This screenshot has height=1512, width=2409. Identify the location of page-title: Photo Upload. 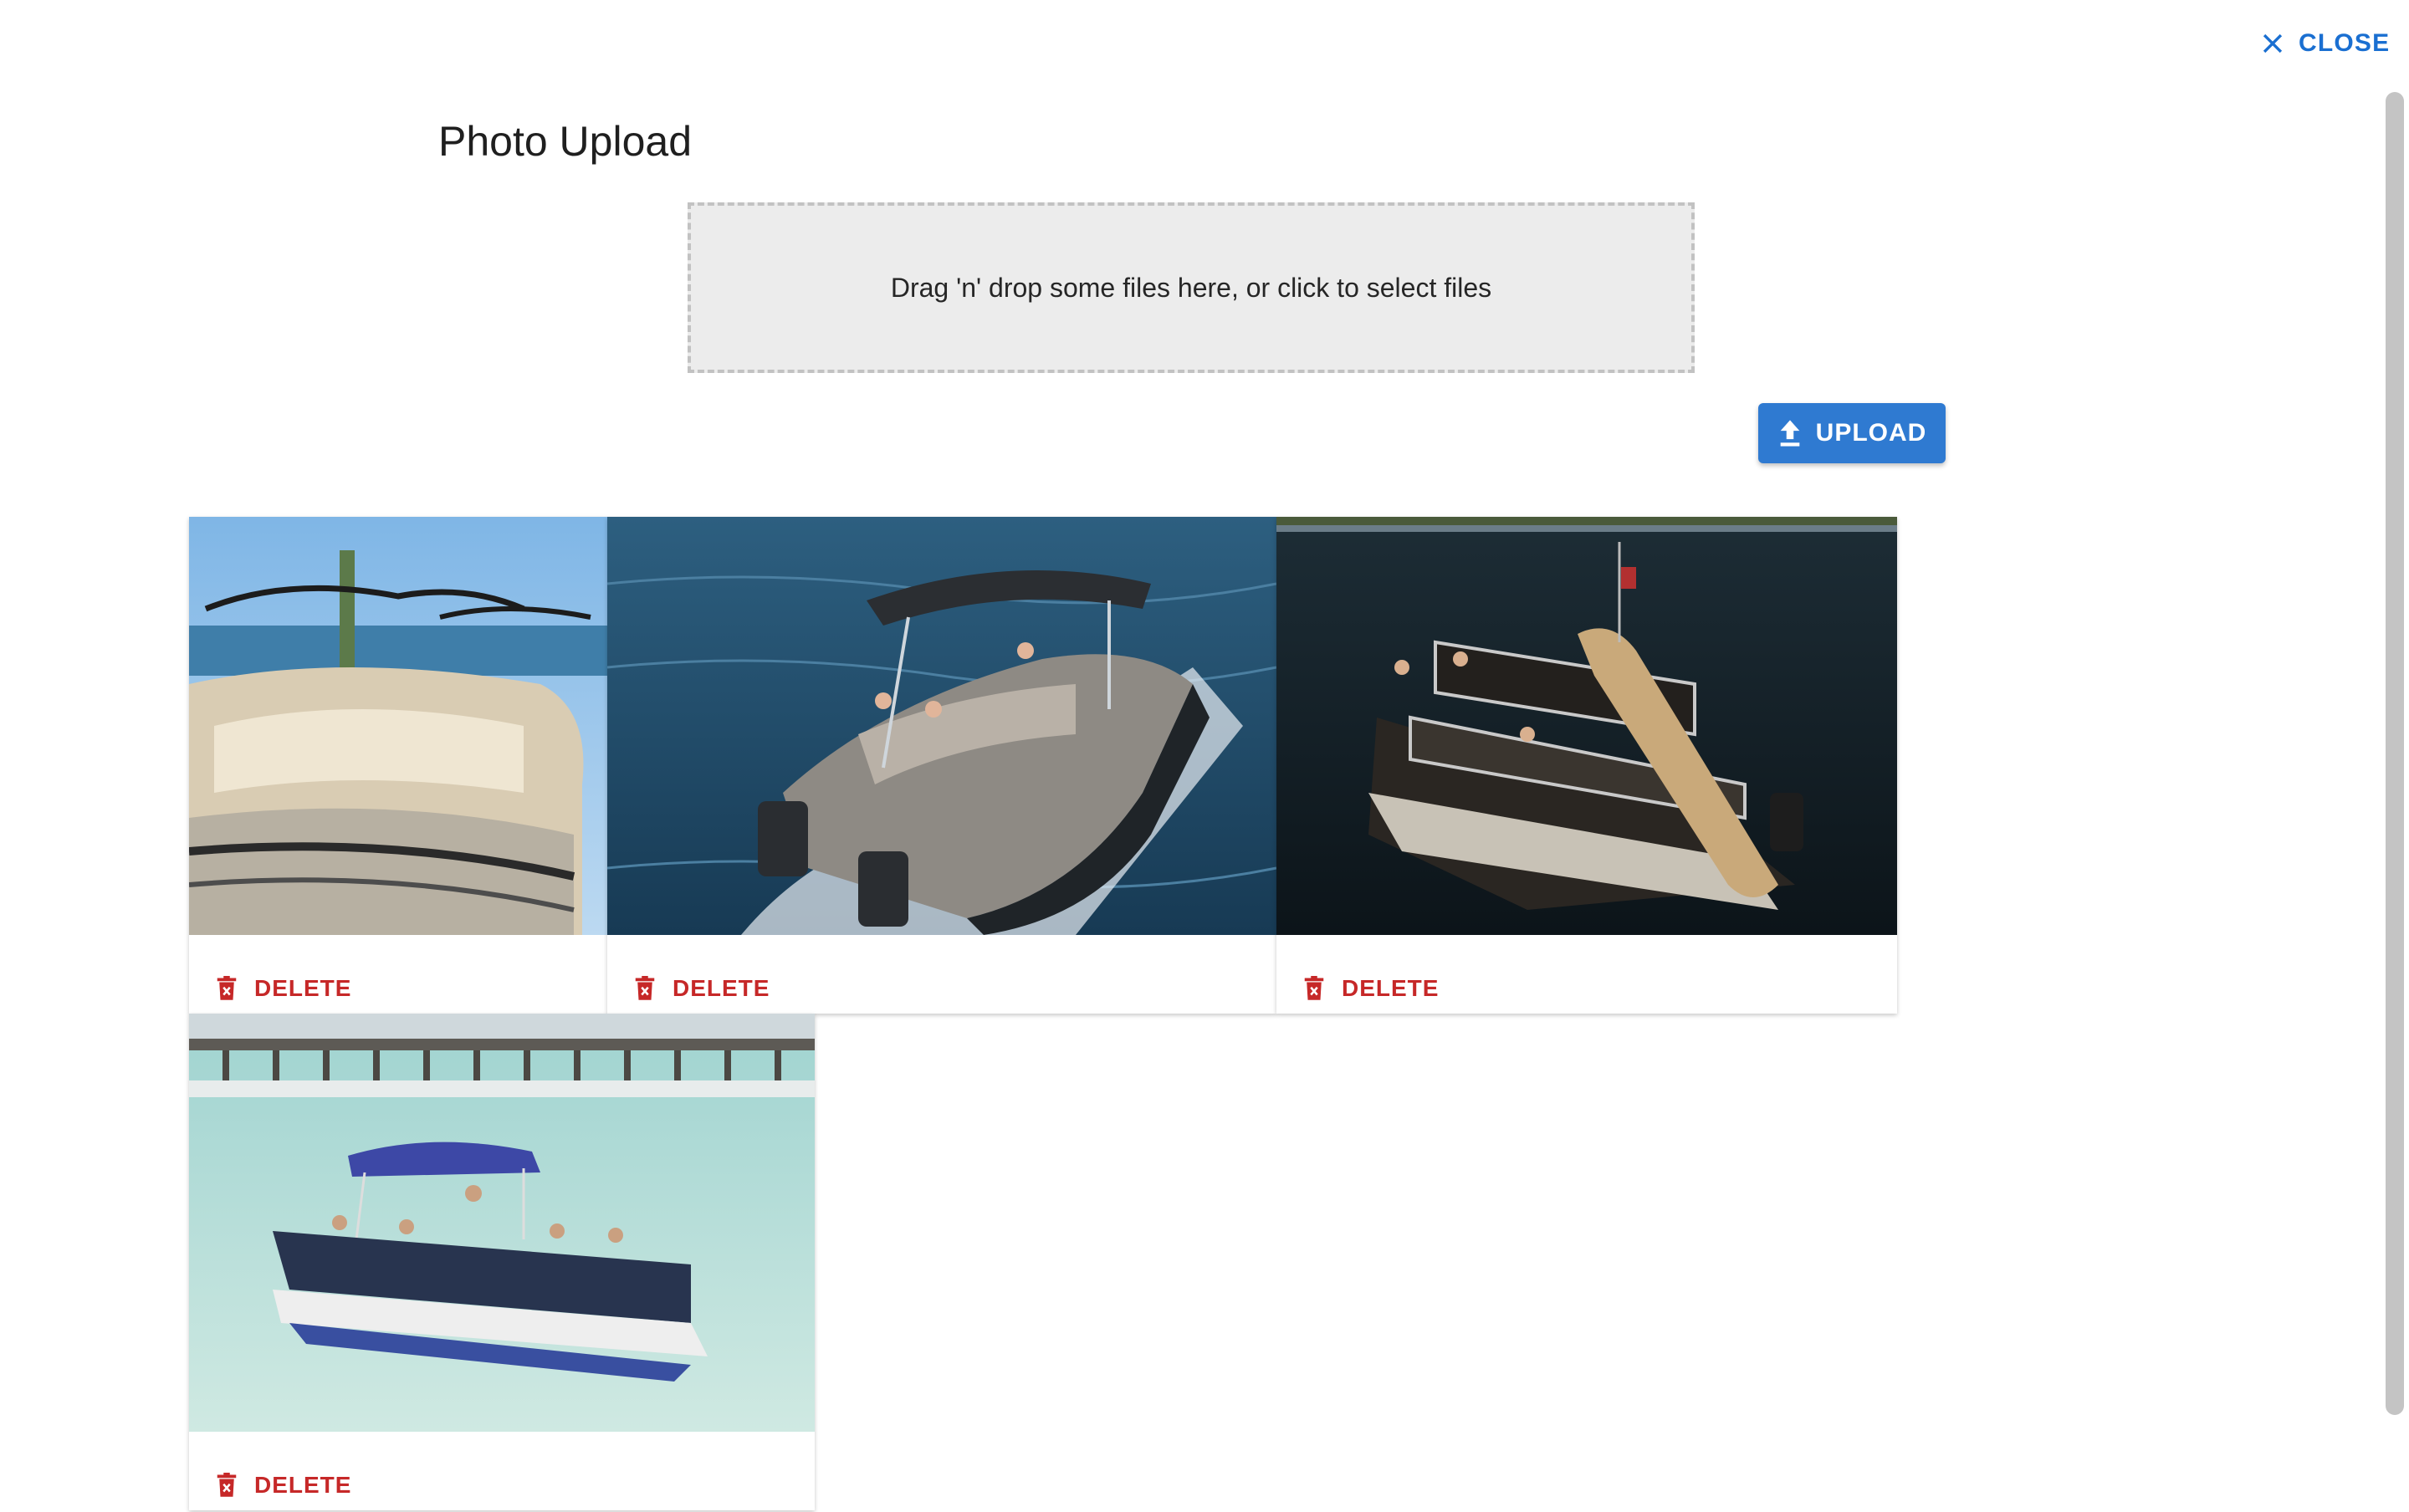
(565, 141).